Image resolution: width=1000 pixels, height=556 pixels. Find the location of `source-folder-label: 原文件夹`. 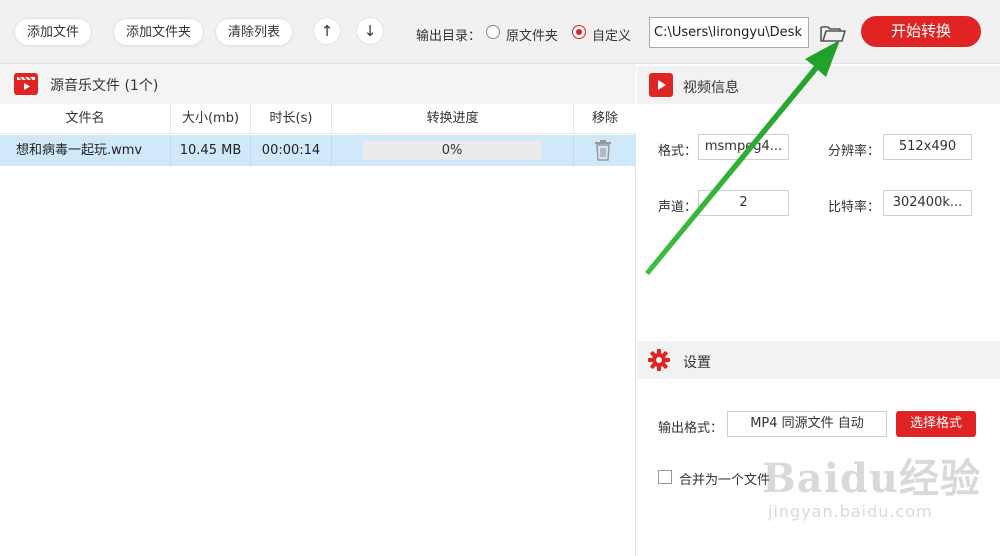

source-folder-label: 原文件夹 is located at coordinates (532, 36).